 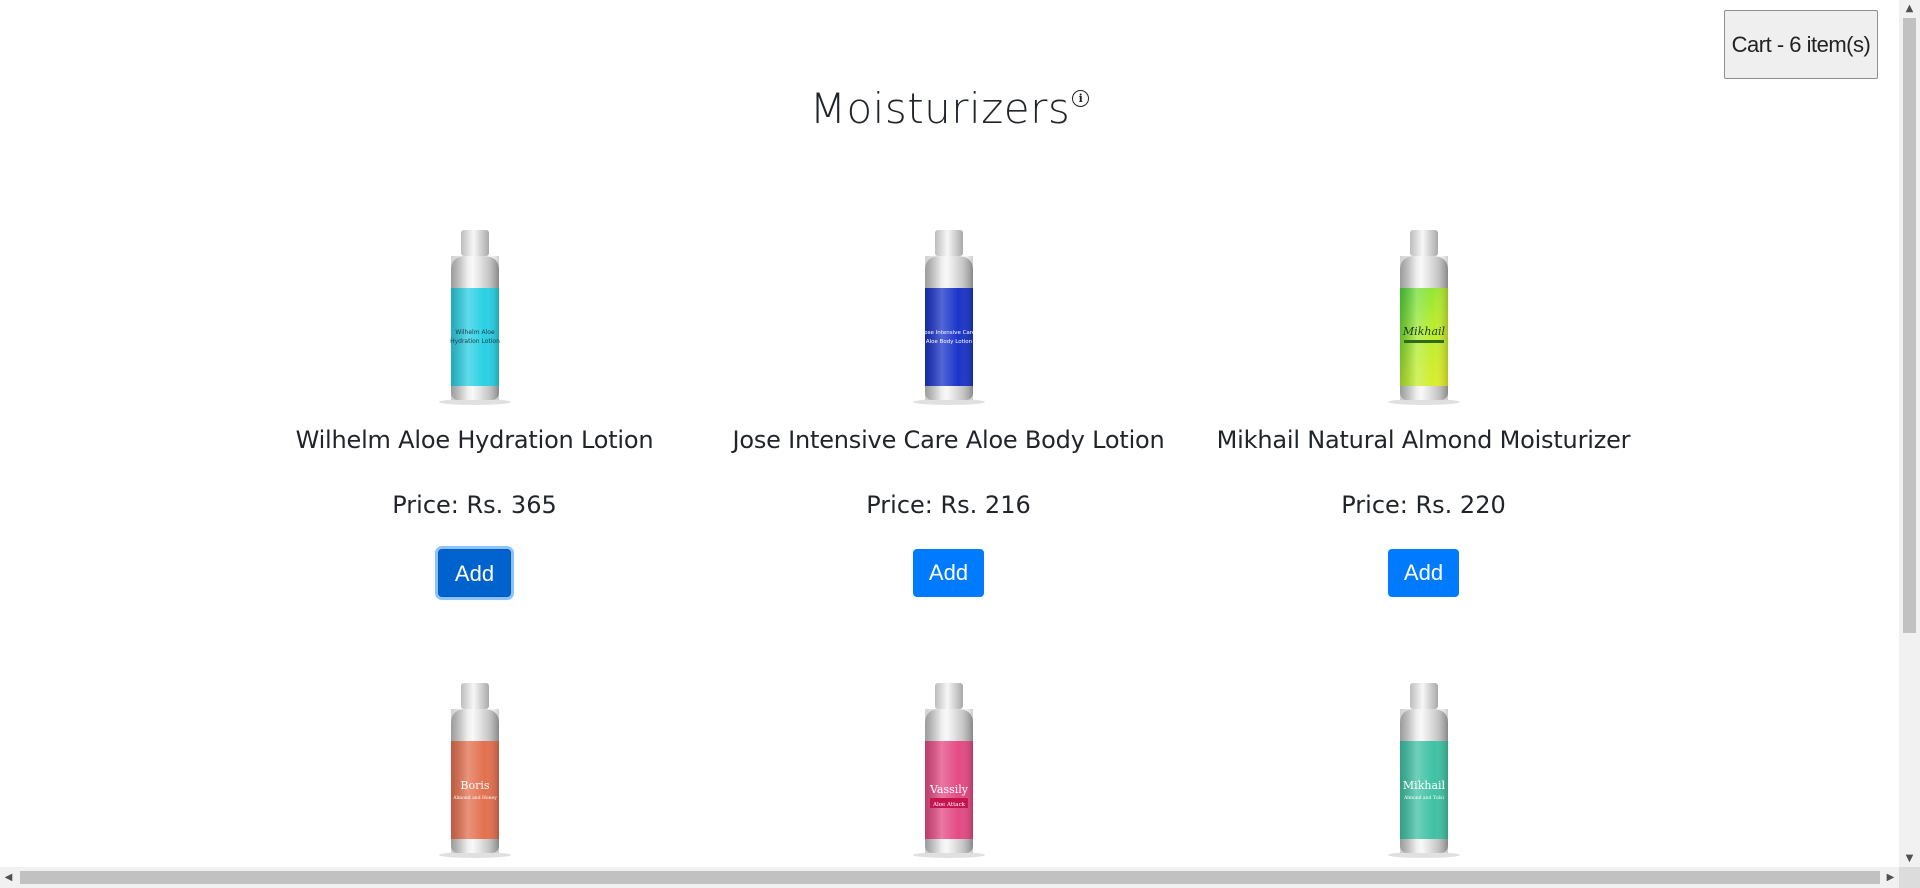 I want to click on product-price: Price: Rs. 365, so click(x=474, y=505).